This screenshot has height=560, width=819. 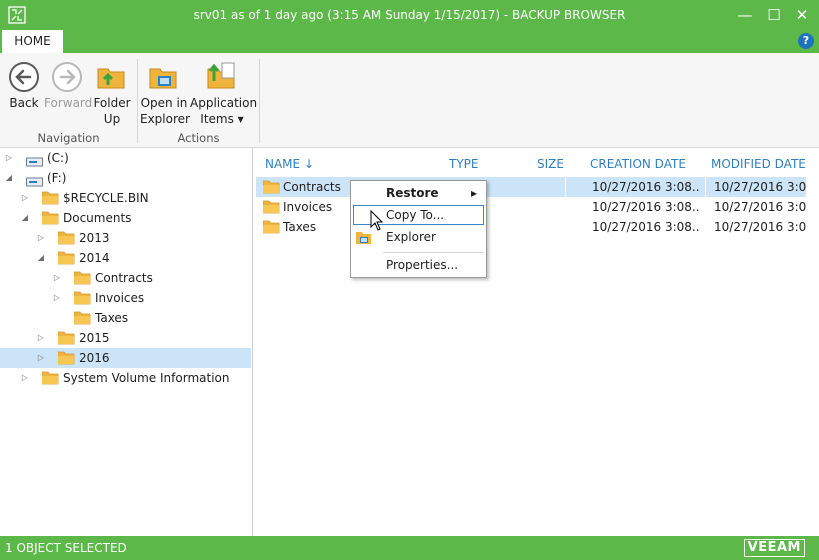 What do you see at coordinates (67, 77) in the screenshot?
I see `forward-arrow-icon` at bounding box center [67, 77].